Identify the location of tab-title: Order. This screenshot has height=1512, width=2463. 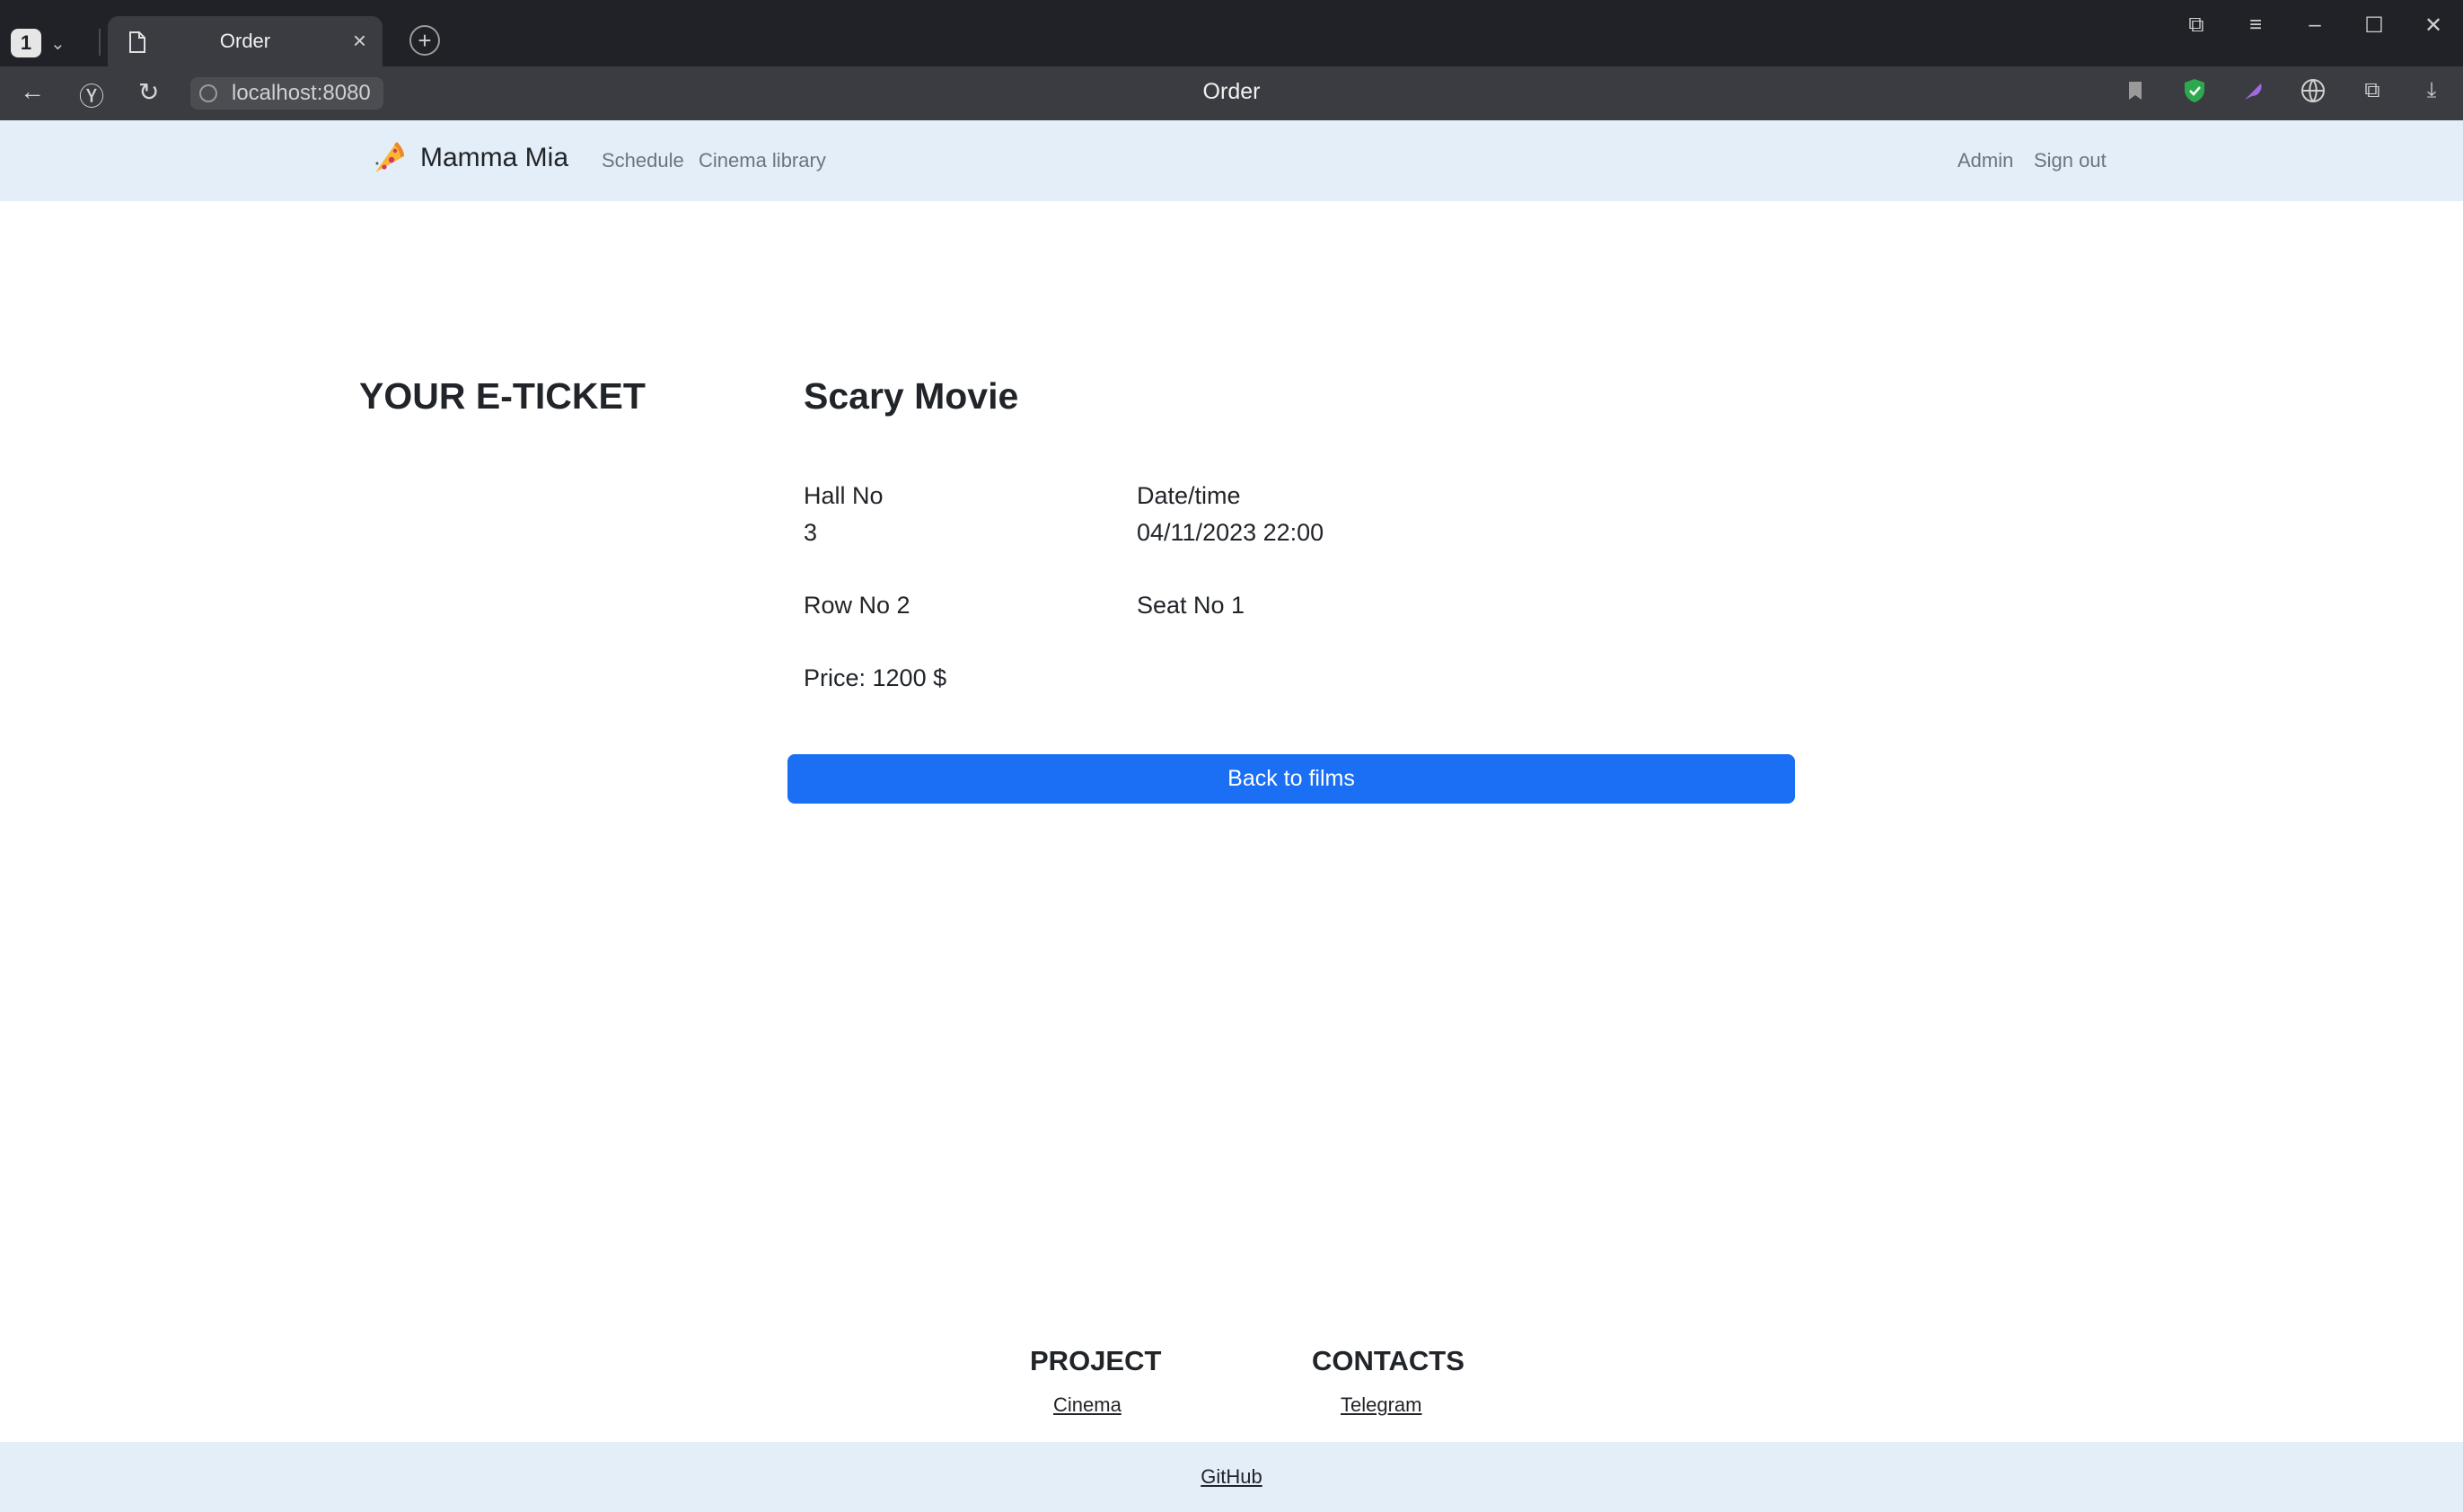
(245, 41).